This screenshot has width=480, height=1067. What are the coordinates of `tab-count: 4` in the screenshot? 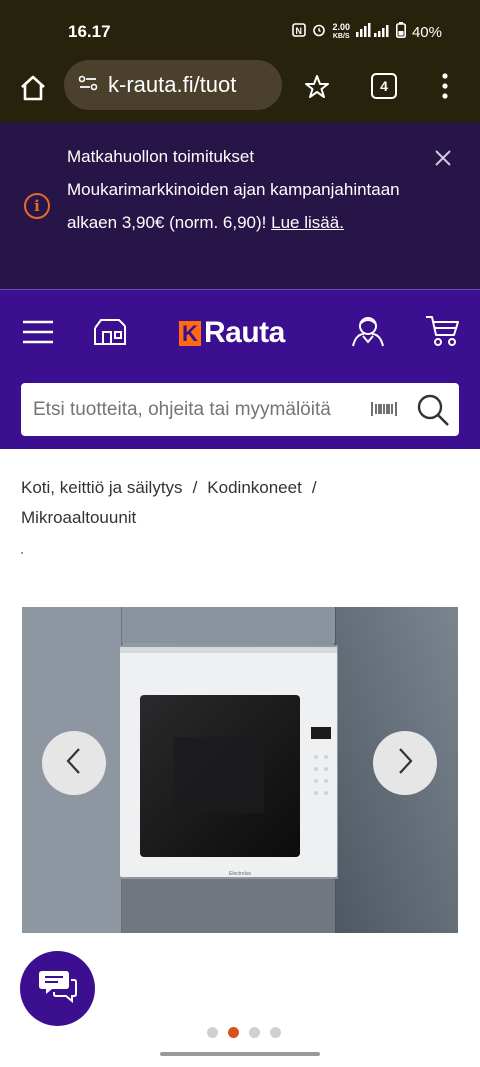 It's located at (384, 86).